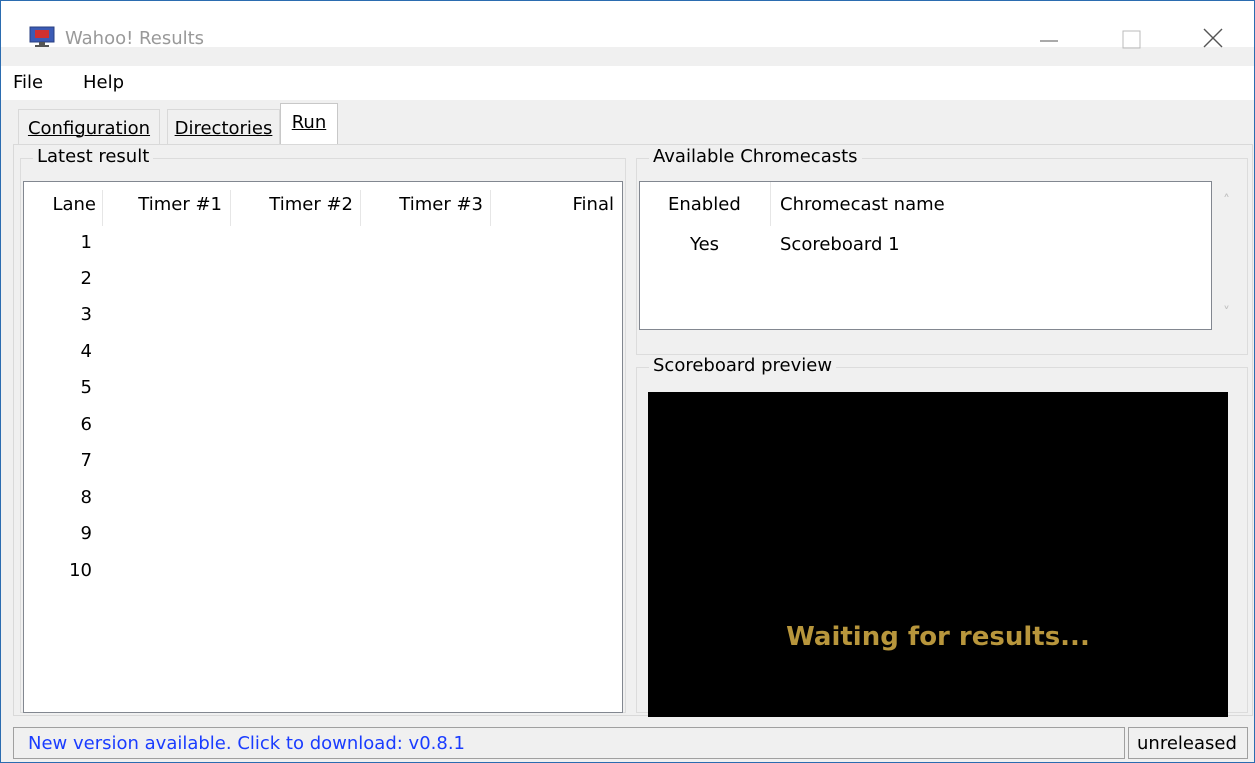  Describe the element at coordinates (167, 204) in the screenshot. I see `column-header-timer1: Timer #1` at that location.